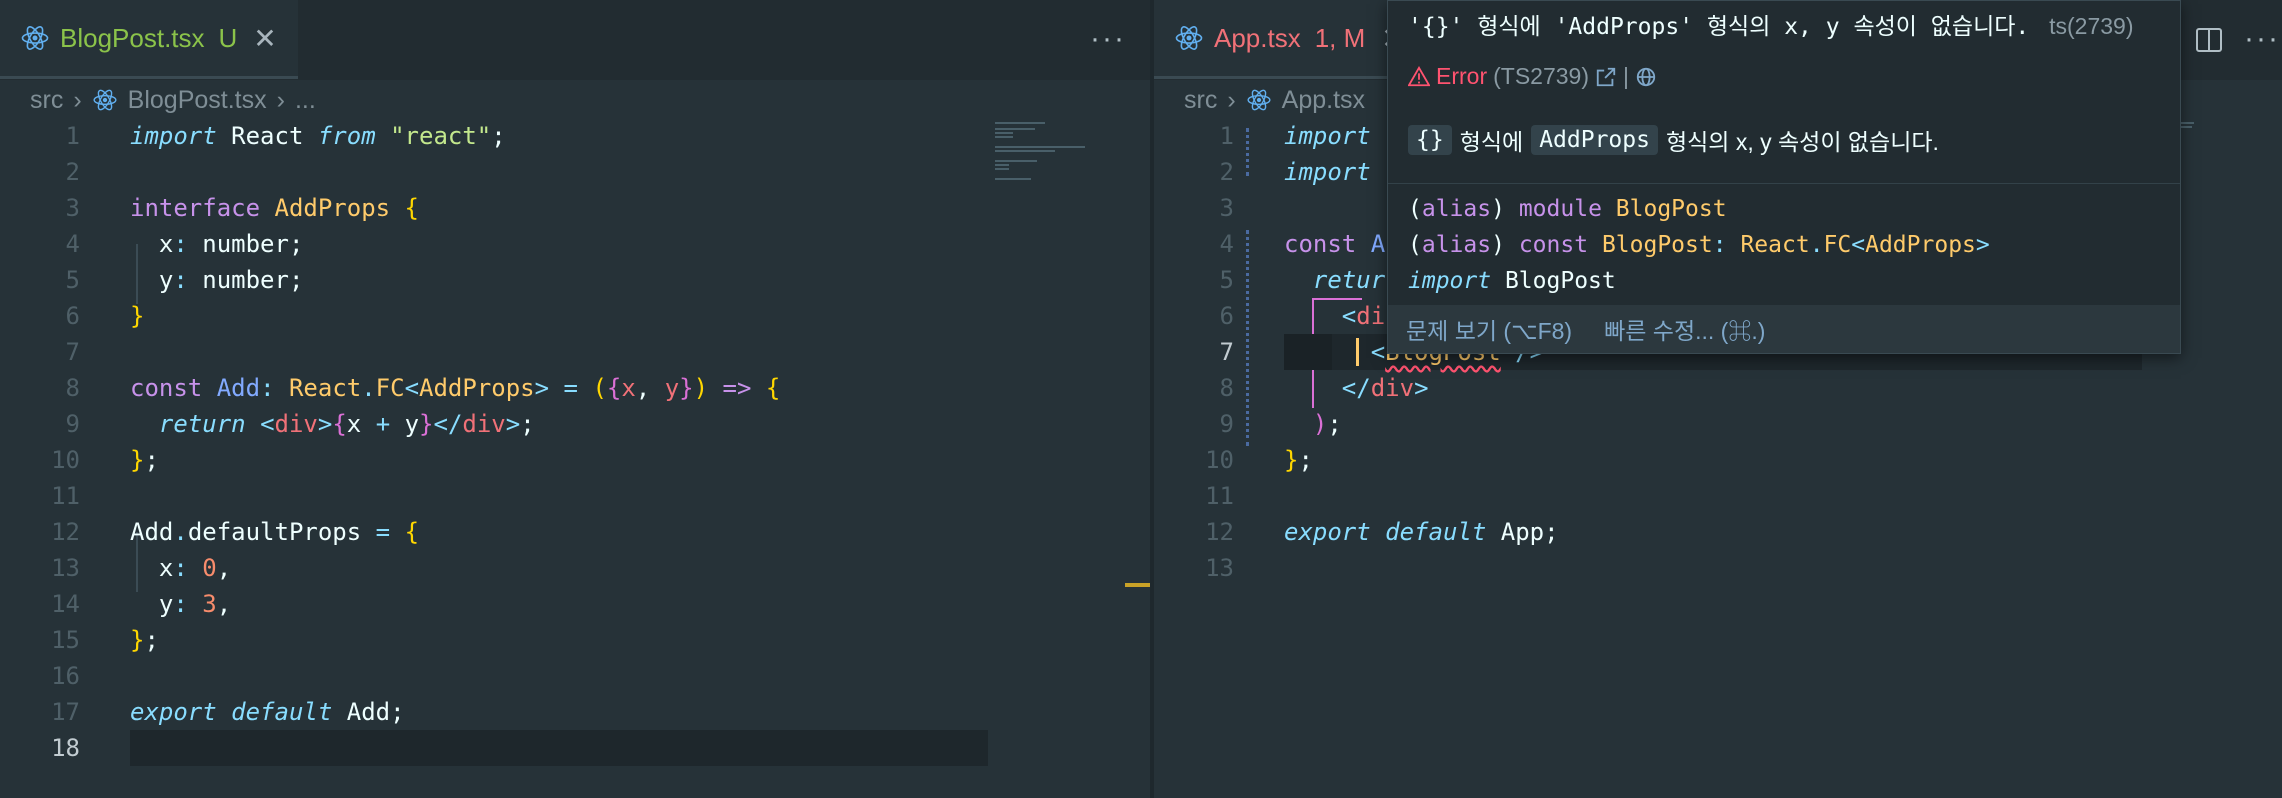  What do you see at coordinates (1606, 77) in the screenshot?
I see `external-link-icon` at bounding box center [1606, 77].